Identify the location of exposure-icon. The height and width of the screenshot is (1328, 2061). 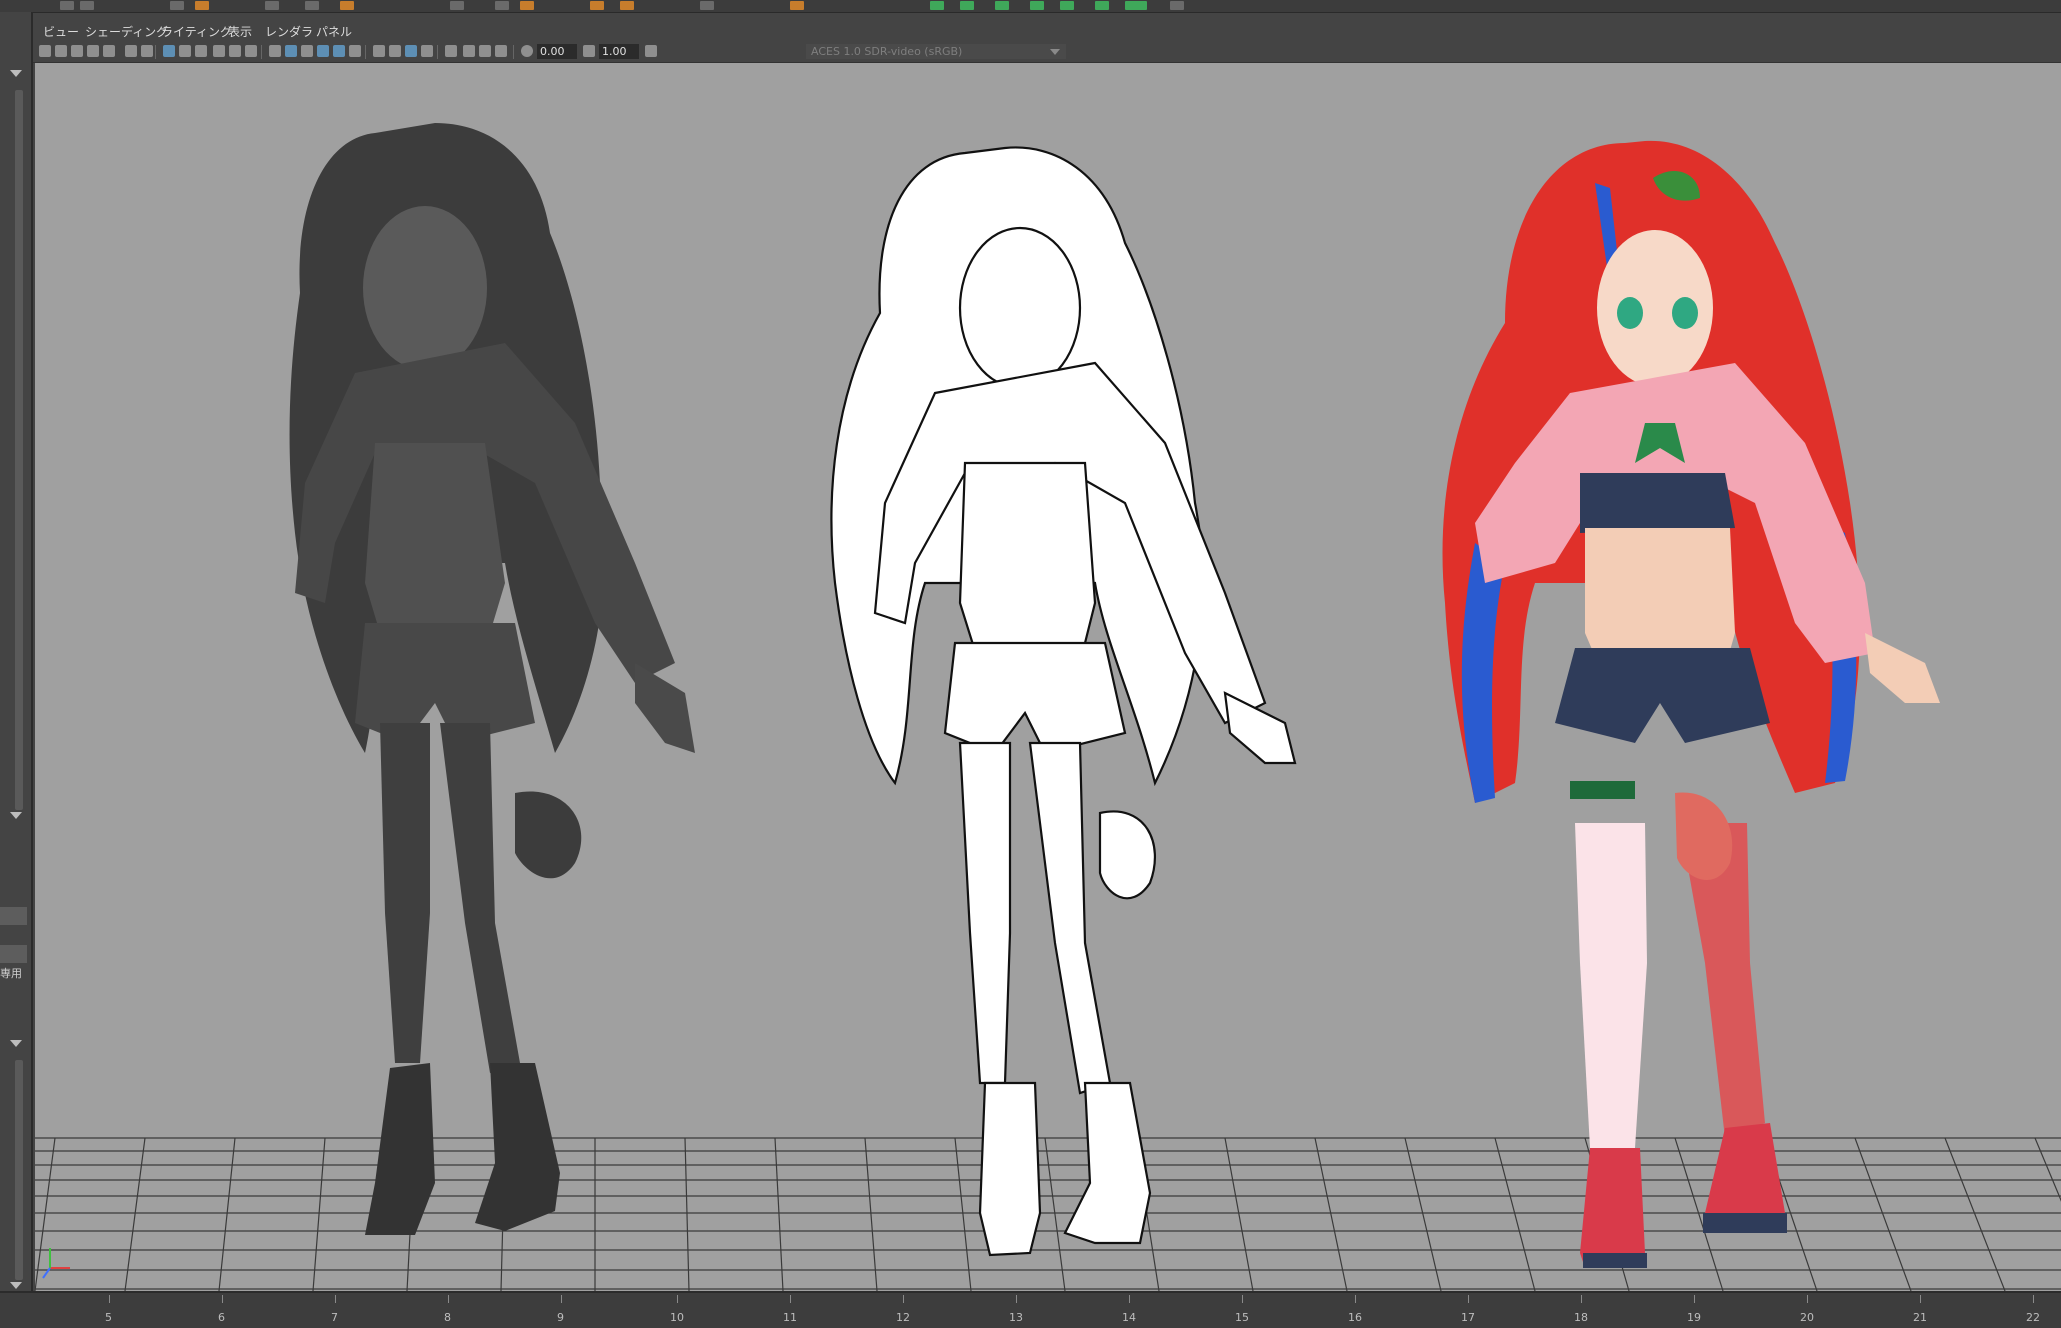
(527, 51).